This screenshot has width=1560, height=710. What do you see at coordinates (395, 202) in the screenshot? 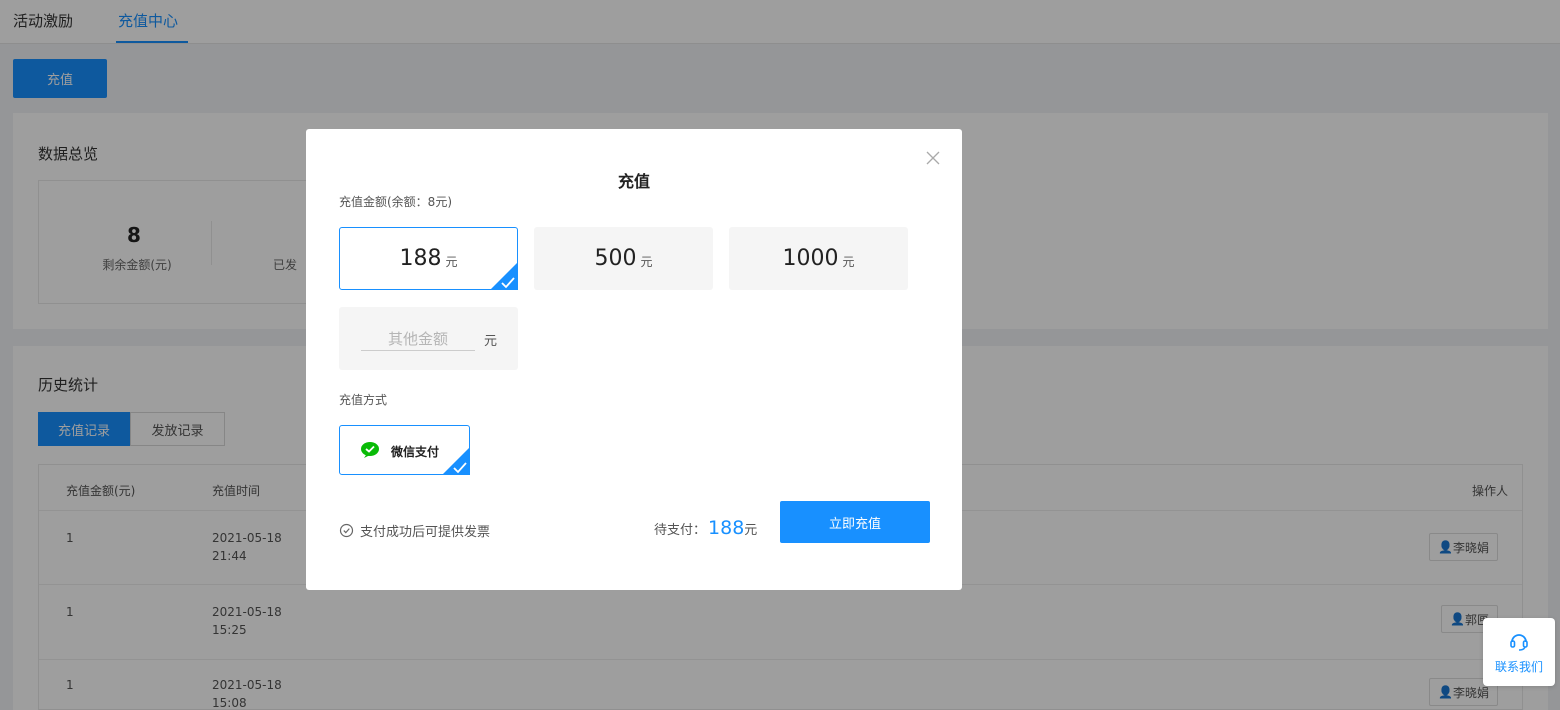
I see `amount-label: 充值金额(余额：8元)` at bounding box center [395, 202].